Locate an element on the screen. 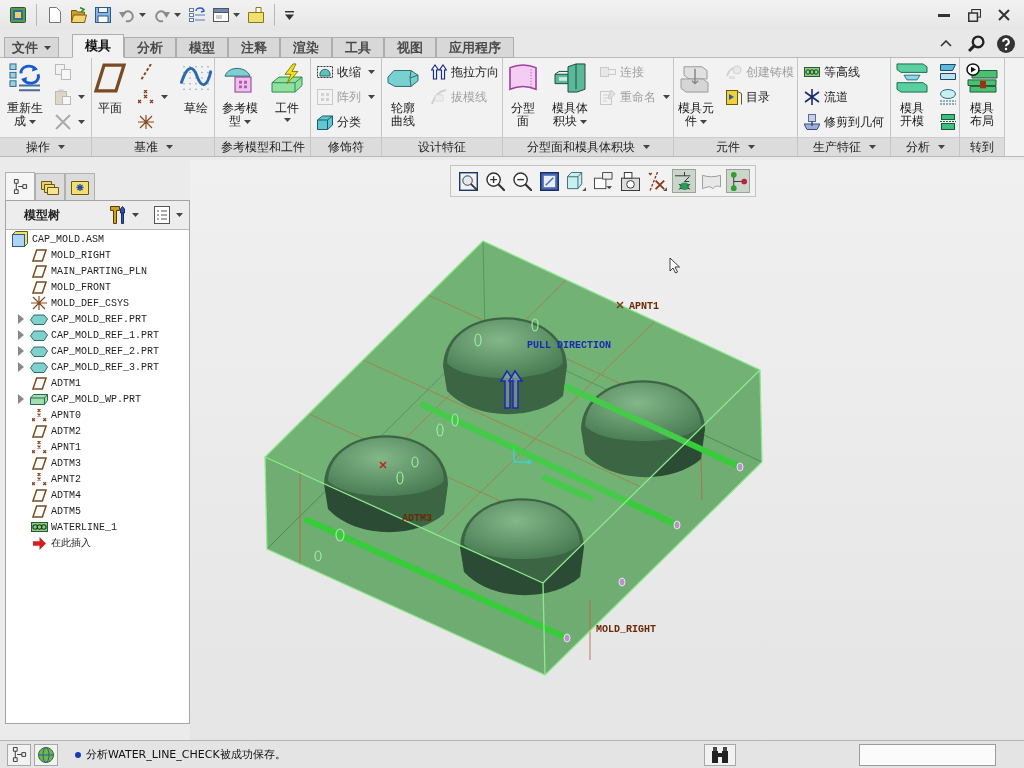 The width and height of the screenshot is (1024, 768). sketch-button: 草绘 is located at coordinates (196, 89).